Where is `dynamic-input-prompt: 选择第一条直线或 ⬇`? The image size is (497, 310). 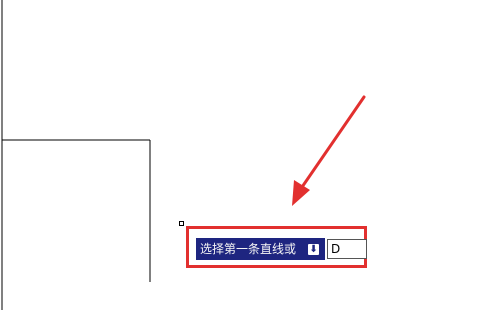
dynamic-input-prompt: 选择第一条直线或 ⬇ is located at coordinates (282, 249).